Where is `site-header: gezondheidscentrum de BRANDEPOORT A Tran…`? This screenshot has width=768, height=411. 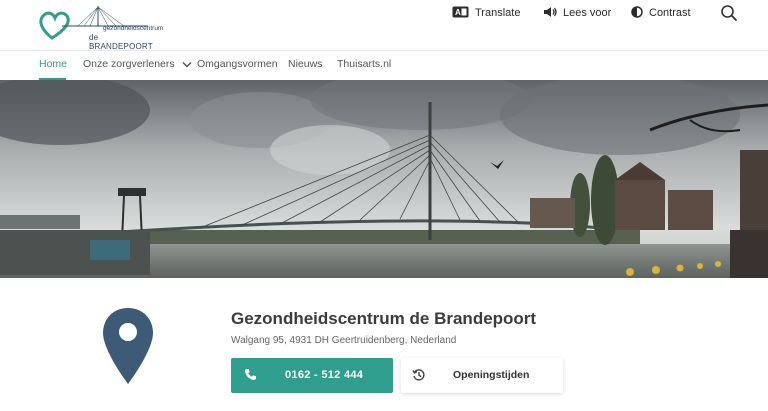
site-header: gezondheidscentrum de BRANDEPOORT A Tran… is located at coordinates (384, 25).